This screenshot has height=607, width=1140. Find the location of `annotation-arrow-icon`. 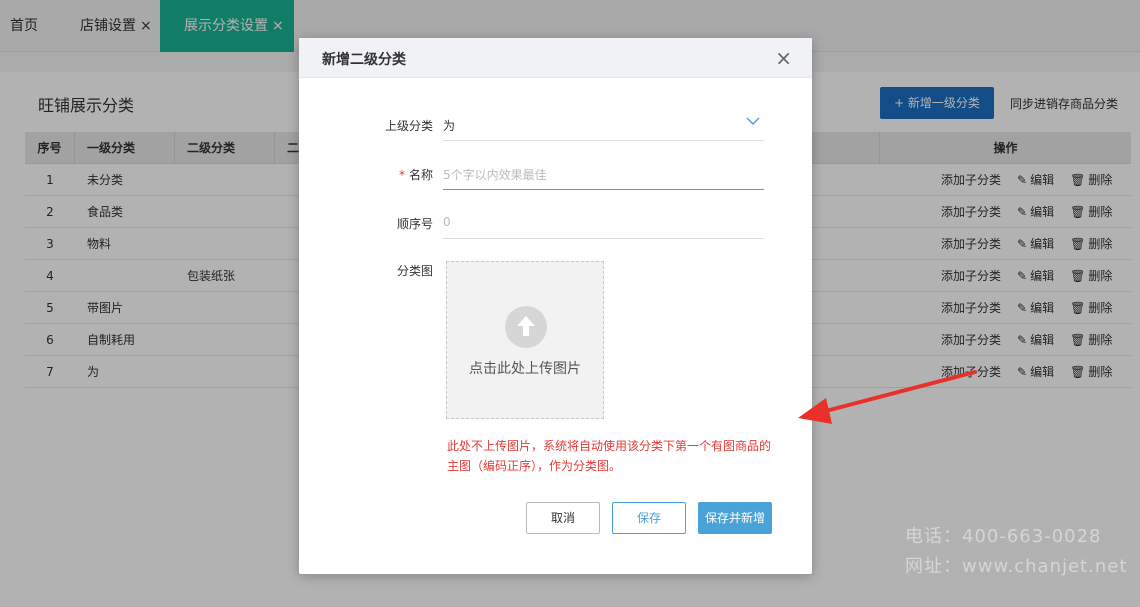

annotation-arrow-icon is located at coordinates (887, 397).